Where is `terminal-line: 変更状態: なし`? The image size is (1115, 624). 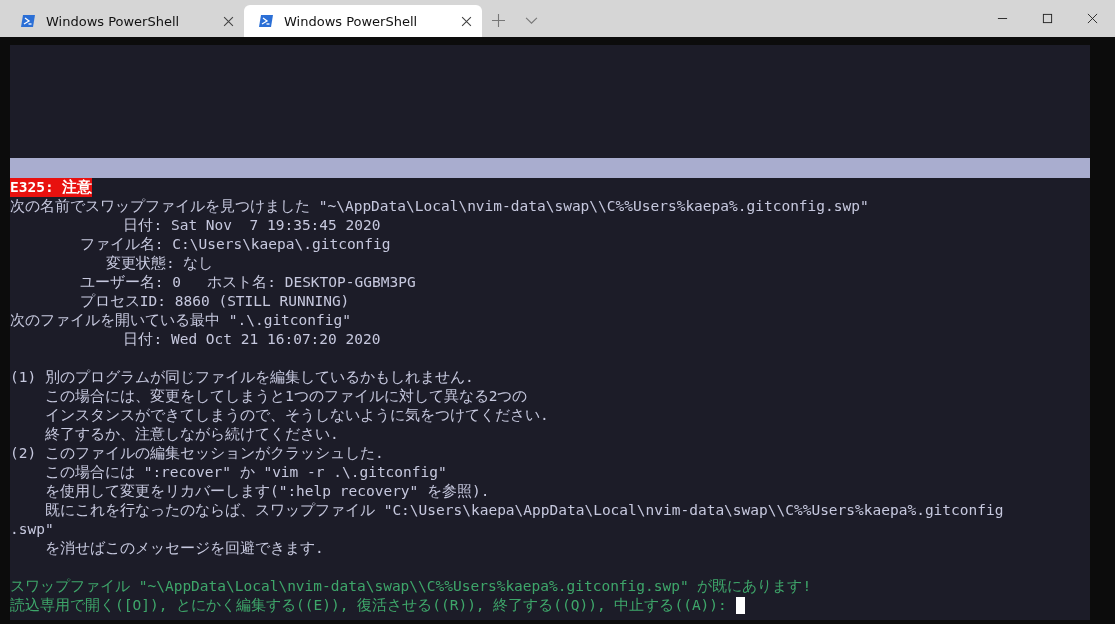
terminal-line: 変更状態: なし is located at coordinates (159, 263).